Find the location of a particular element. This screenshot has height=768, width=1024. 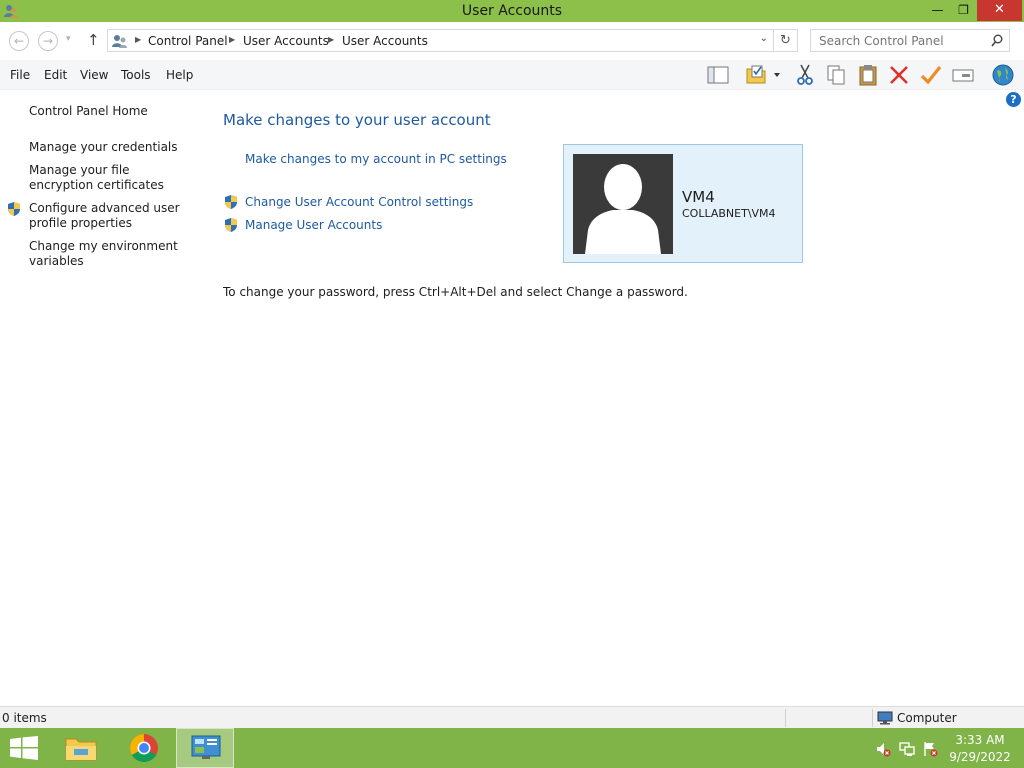

menu-toolbar-row: File Edit View Tools Help is located at coordinates (512, 75).